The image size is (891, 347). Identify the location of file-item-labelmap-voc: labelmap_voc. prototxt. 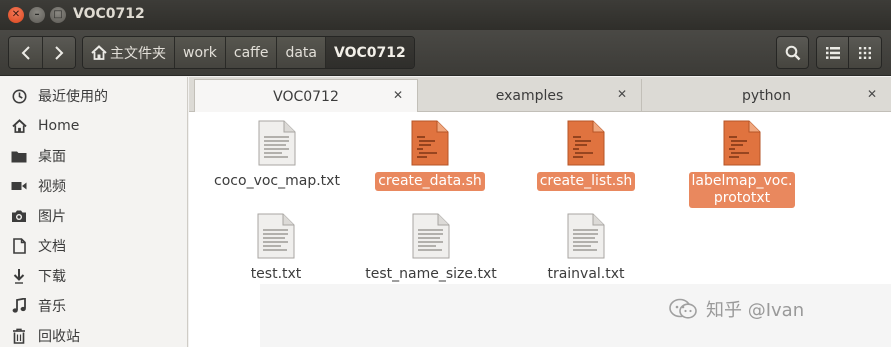
(742, 164).